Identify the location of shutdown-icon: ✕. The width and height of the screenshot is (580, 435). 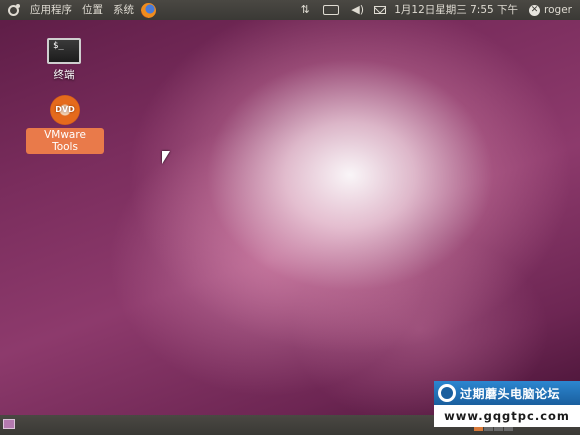
(535, 10).